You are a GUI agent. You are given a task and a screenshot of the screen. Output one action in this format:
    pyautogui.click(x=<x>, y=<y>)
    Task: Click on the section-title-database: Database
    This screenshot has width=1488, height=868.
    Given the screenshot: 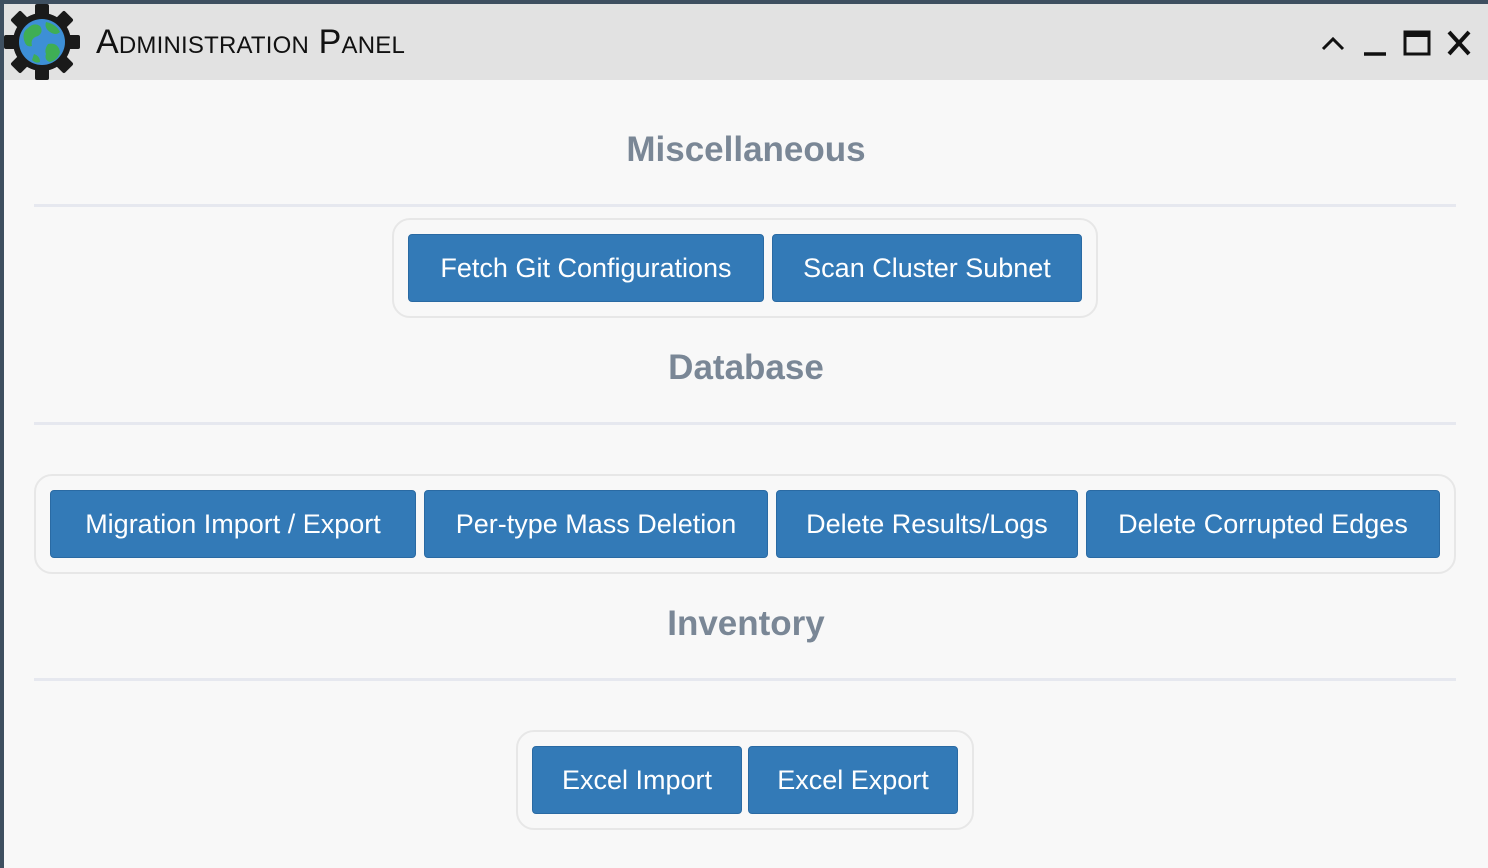 What is the action you would take?
    pyautogui.click(x=746, y=367)
    